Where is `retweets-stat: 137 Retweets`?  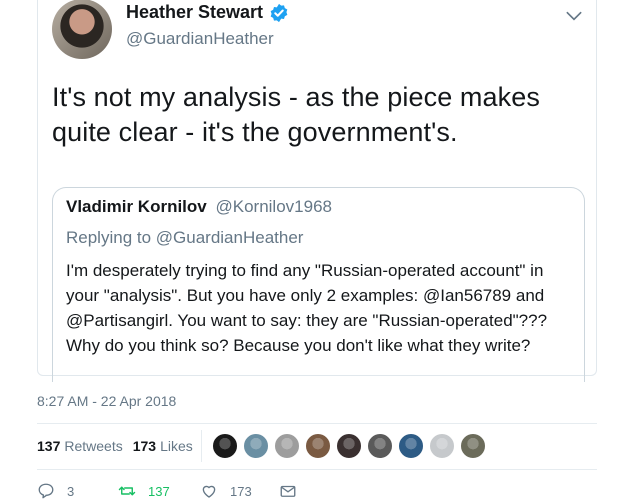 retweets-stat: 137 Retweets is located at coordinates (80, 446).